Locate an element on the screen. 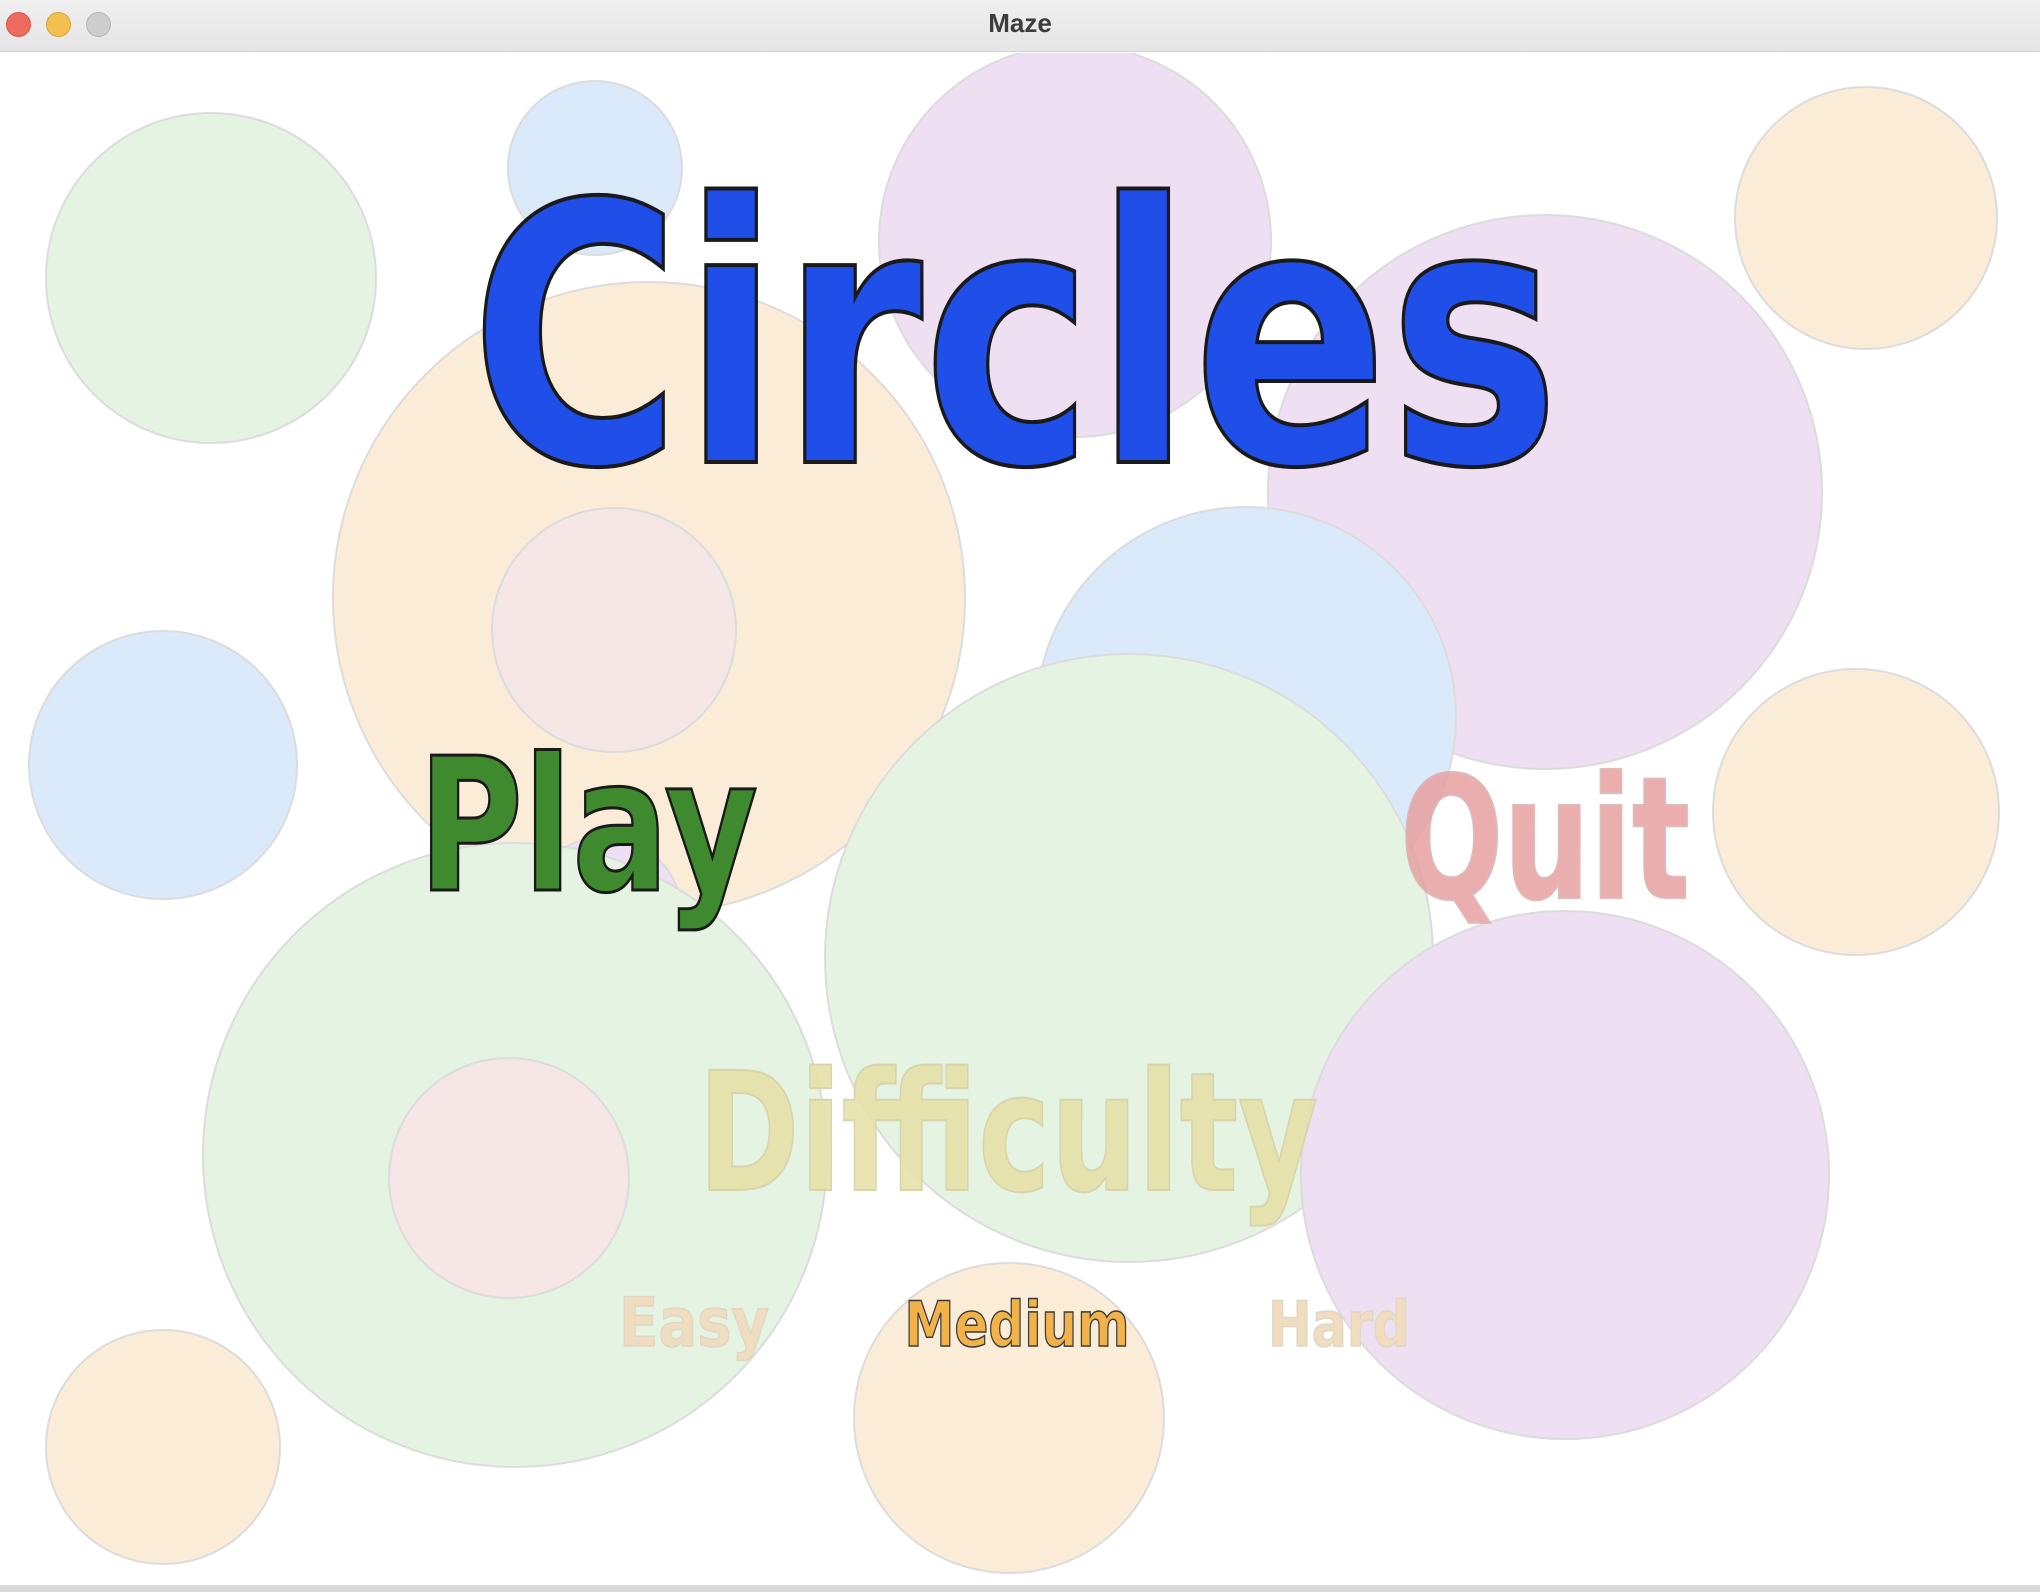 This screenshot has width=2040, height=1592. game-title: Circles is located at coordinates (1015, 337).